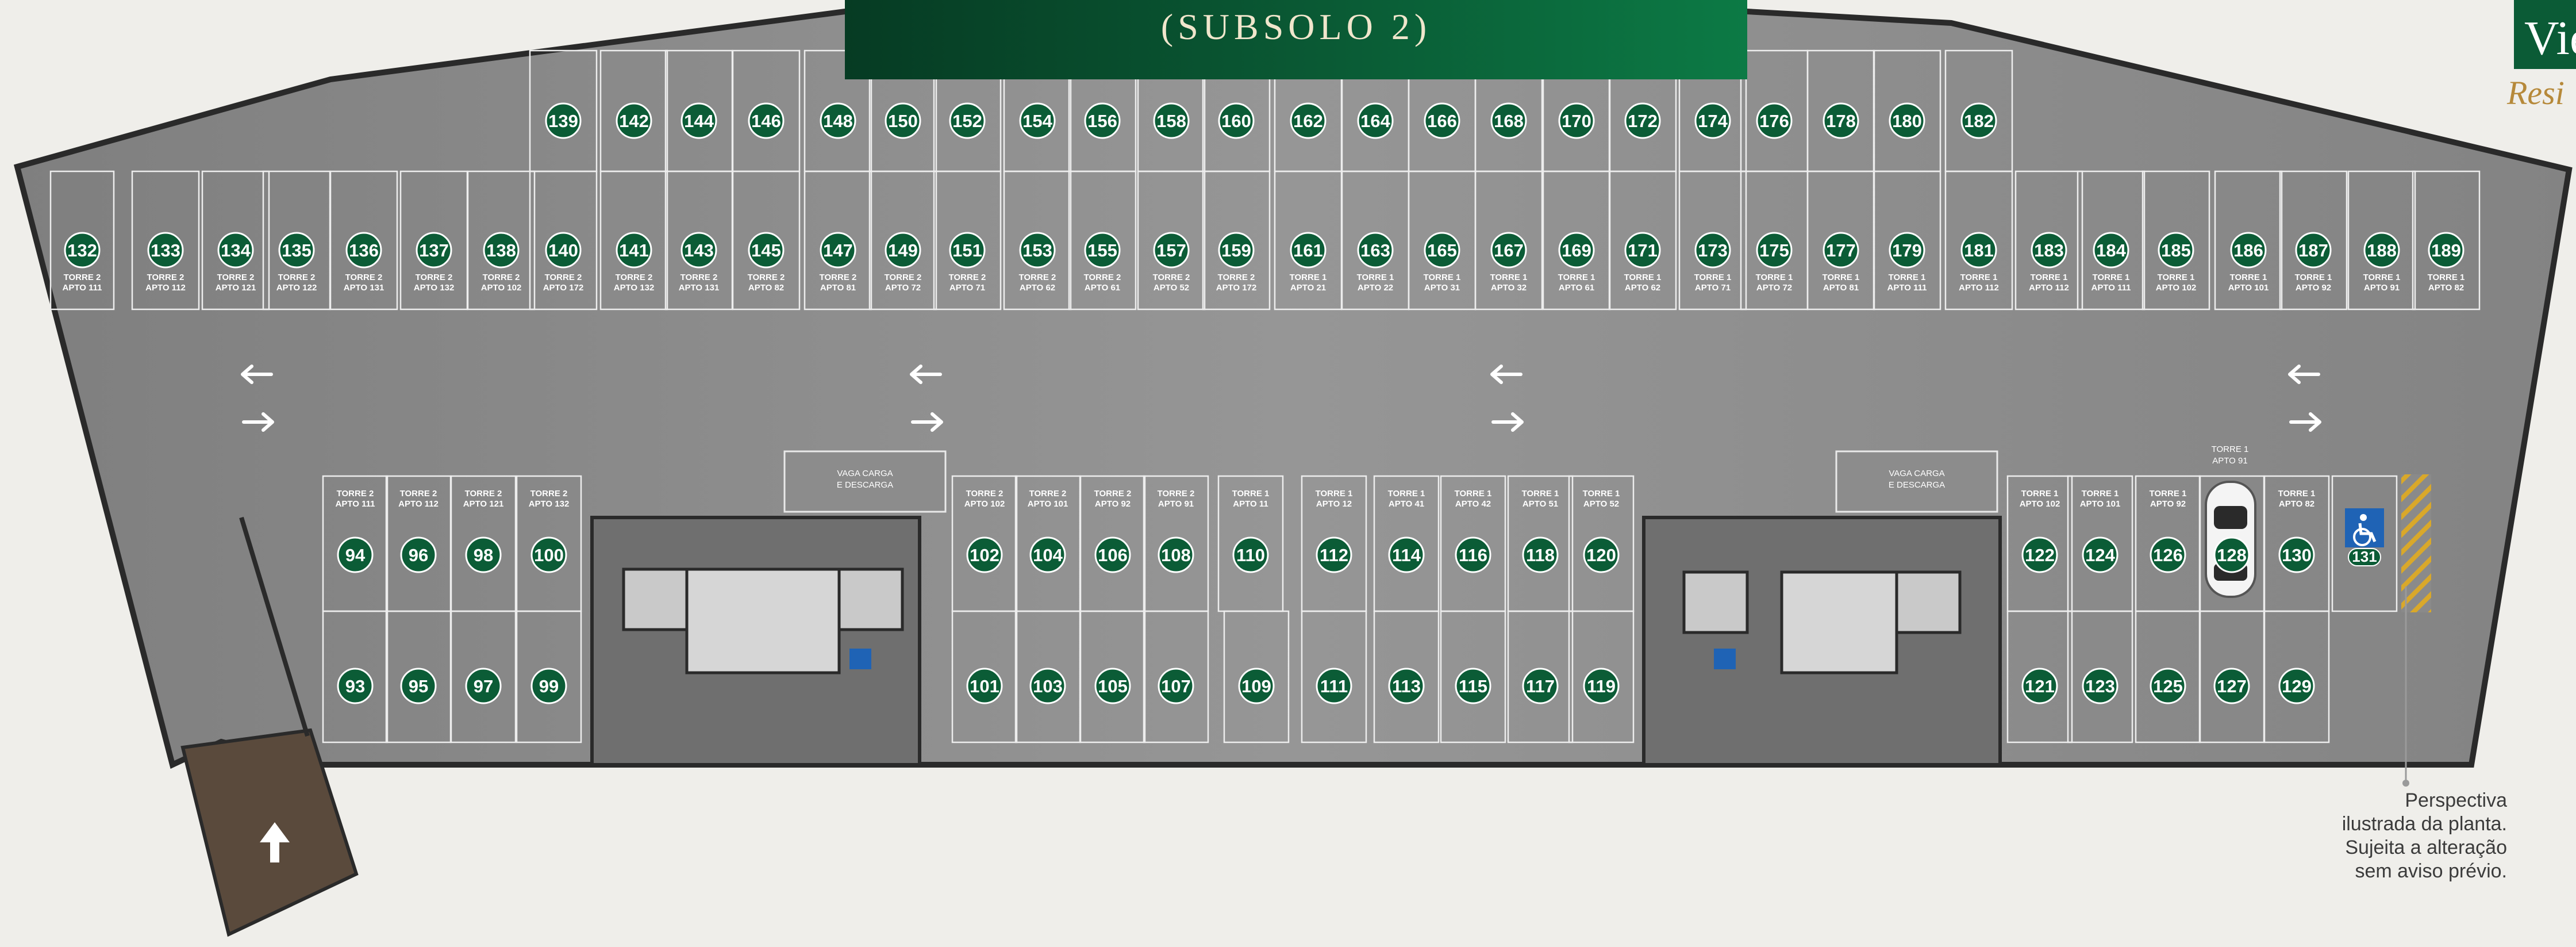 Image resolution: width=2576 pixels, height=947 pixels. Describe the element at coordinates (984, 555) in the screenshot. I see `spot-number: 102` at that location.